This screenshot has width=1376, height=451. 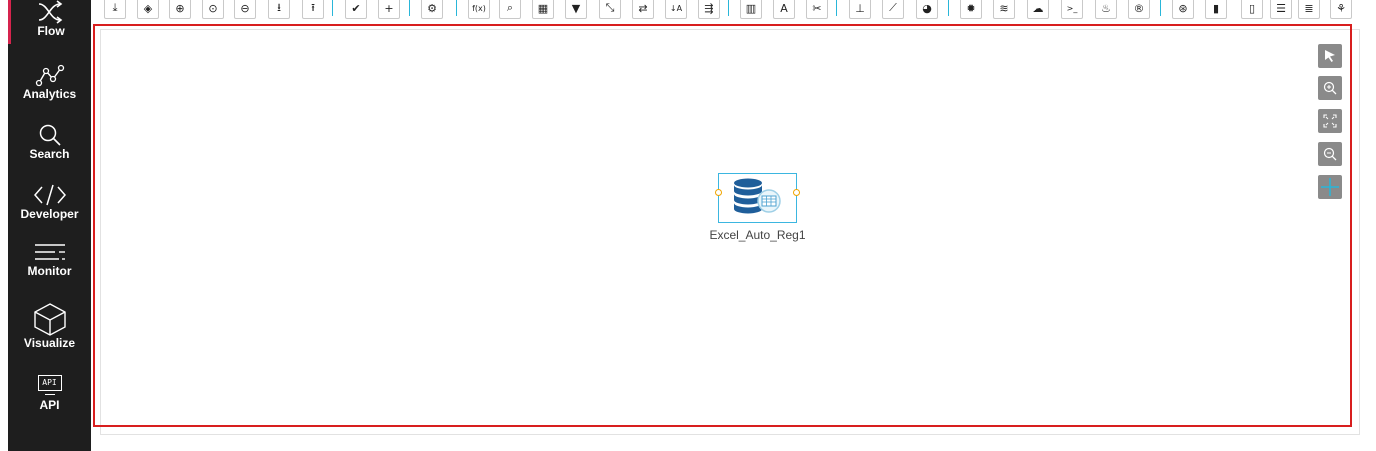 I want to click on brain-button: ☁, so click(x=1038, y=9).